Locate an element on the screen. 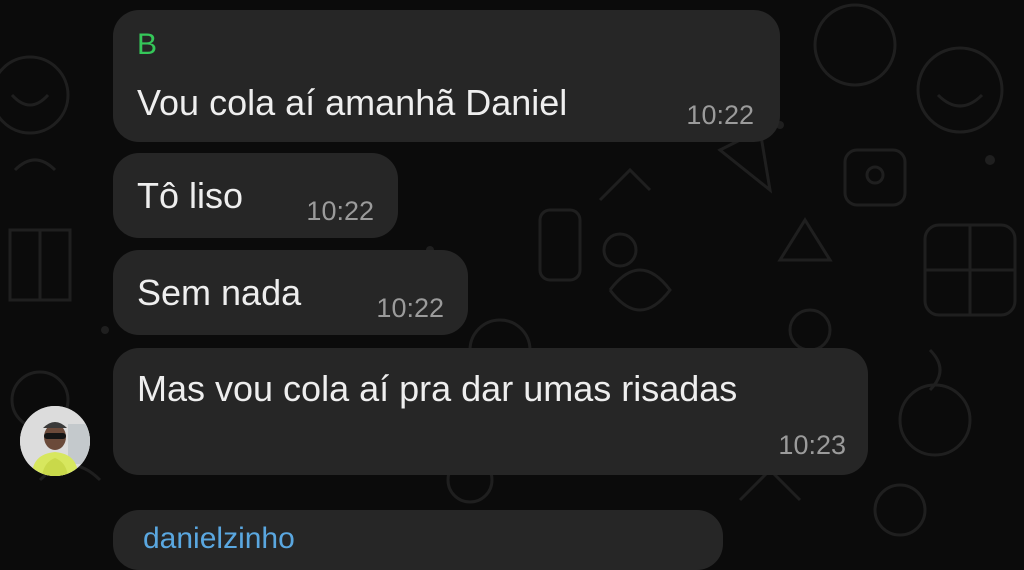 The height and width of the screenshot is (570, 1024). message-text: Vou cola aí amanhã Daniel is located at coordinates (352, 102).